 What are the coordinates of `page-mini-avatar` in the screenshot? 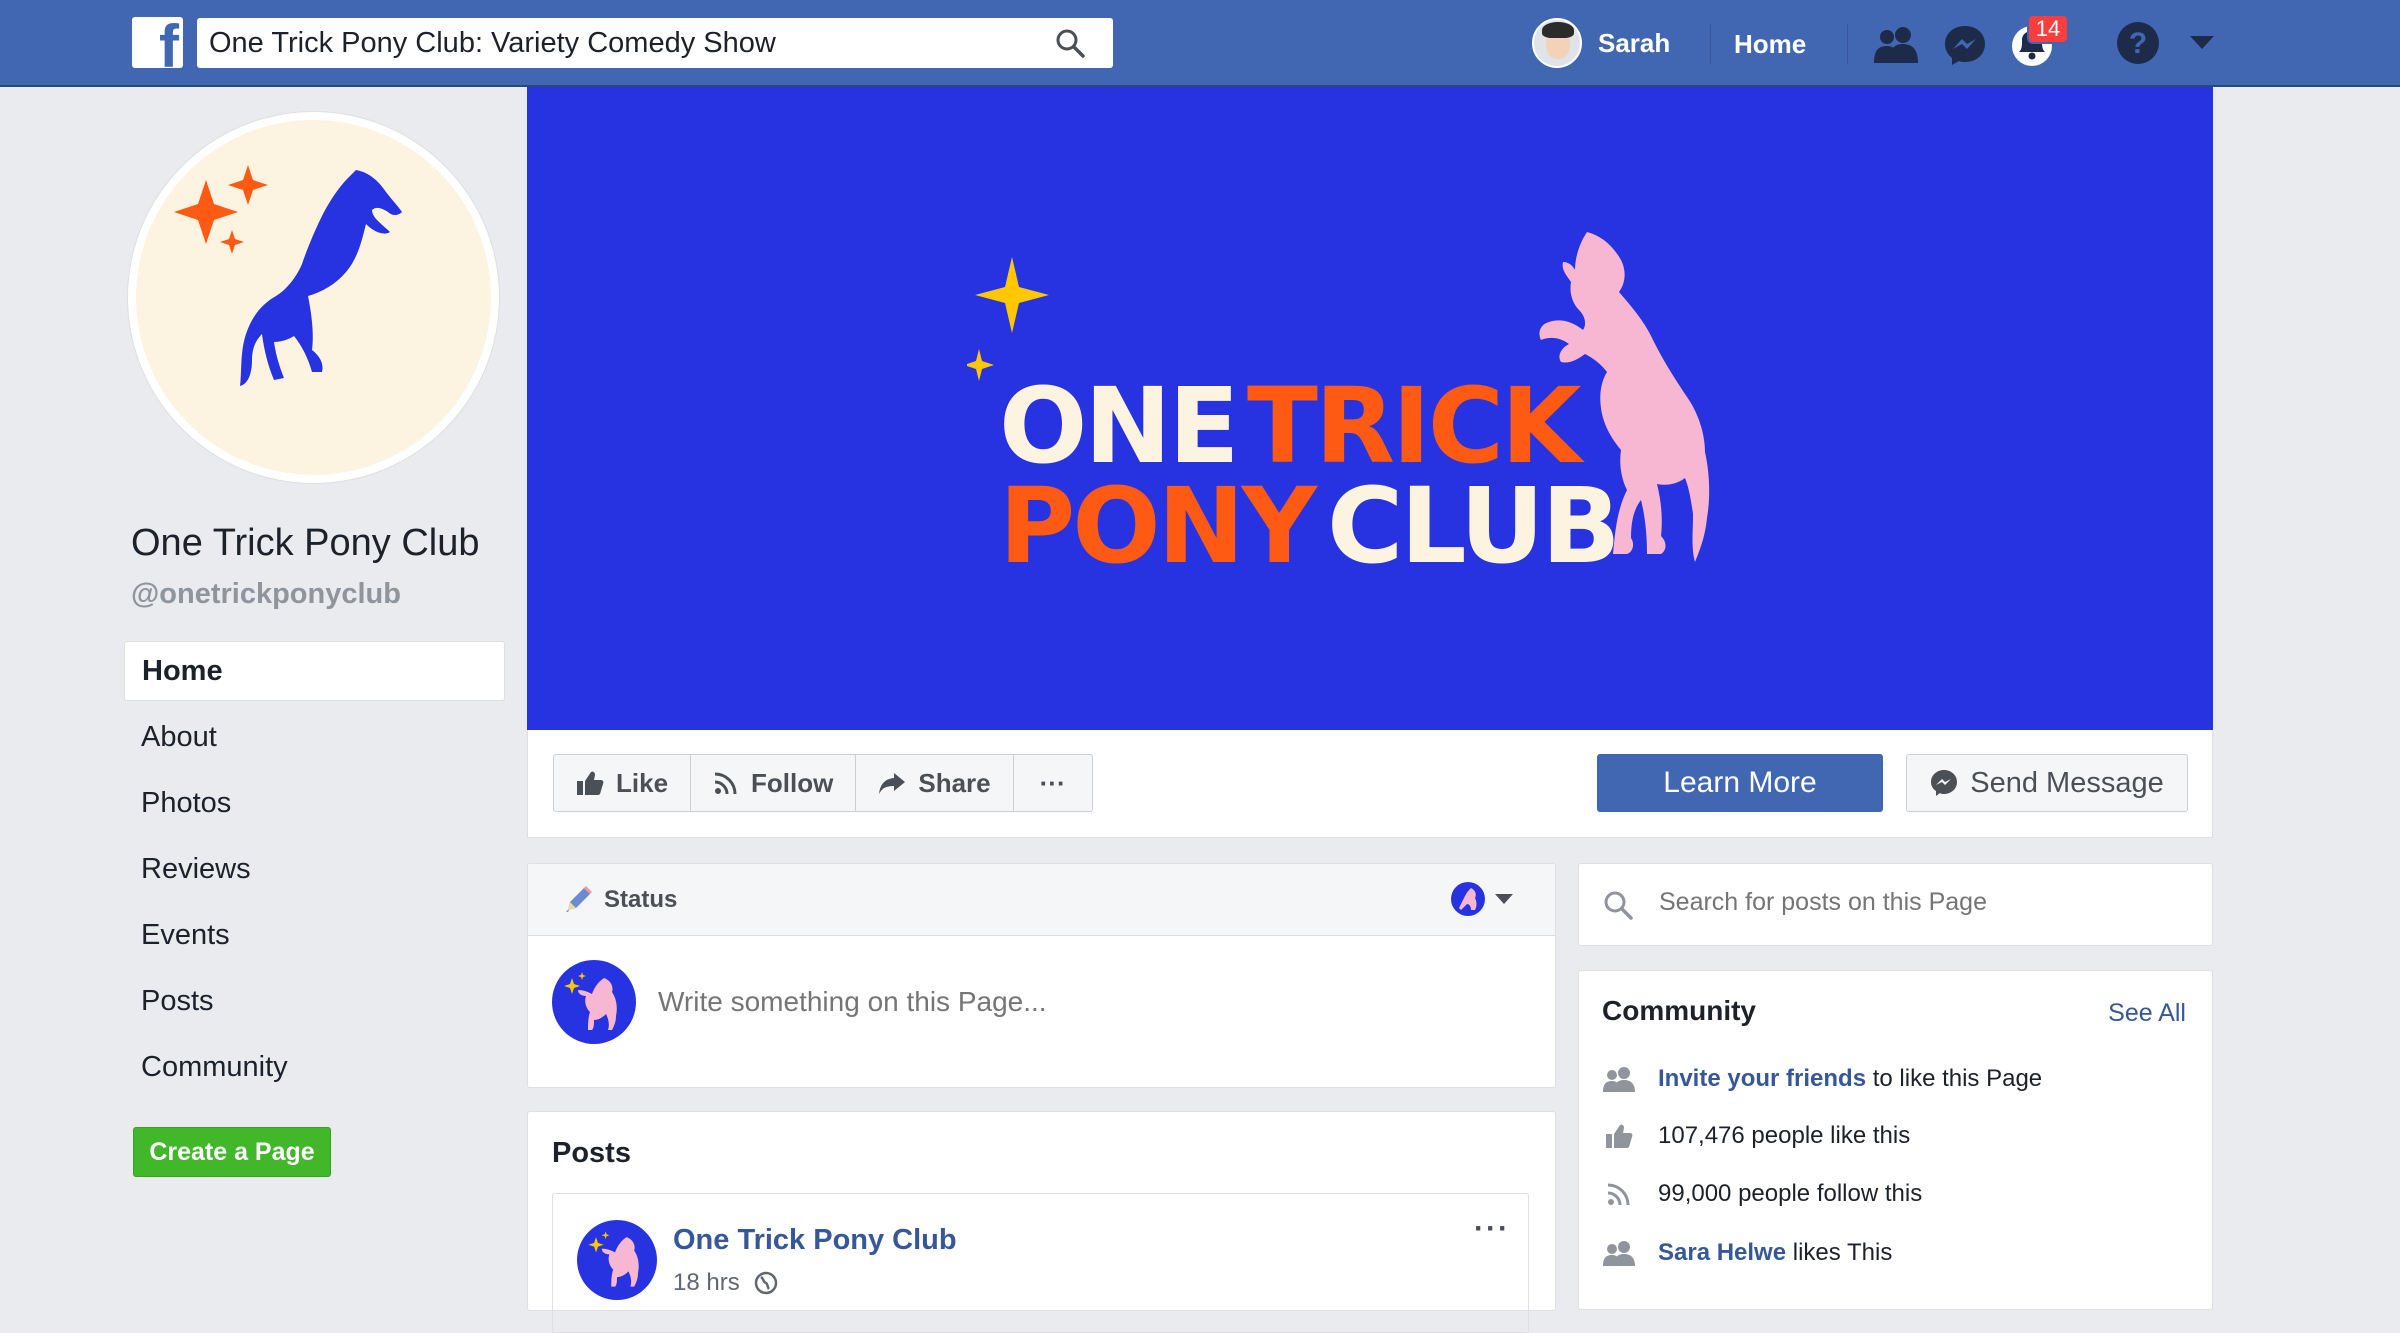 It's located at (1468, 899).